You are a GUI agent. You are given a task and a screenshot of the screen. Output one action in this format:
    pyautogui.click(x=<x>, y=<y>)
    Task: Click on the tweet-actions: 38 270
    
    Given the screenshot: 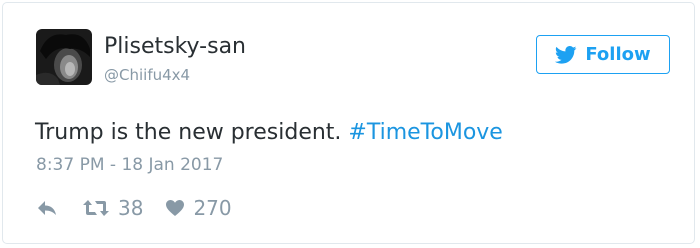 What is the action you would take?
    pyautogui.click(x=134, y=208)
    